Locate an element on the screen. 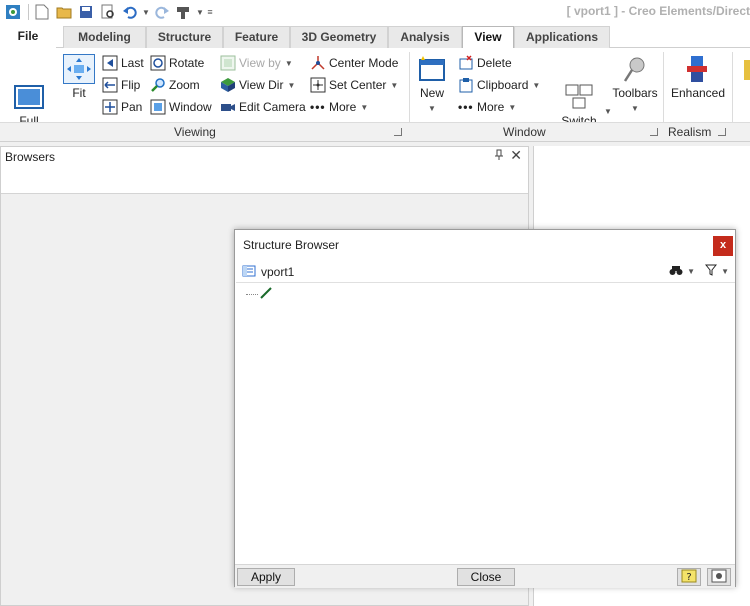  view-by-button: View by ▼ is located at coordinates (256, 63).